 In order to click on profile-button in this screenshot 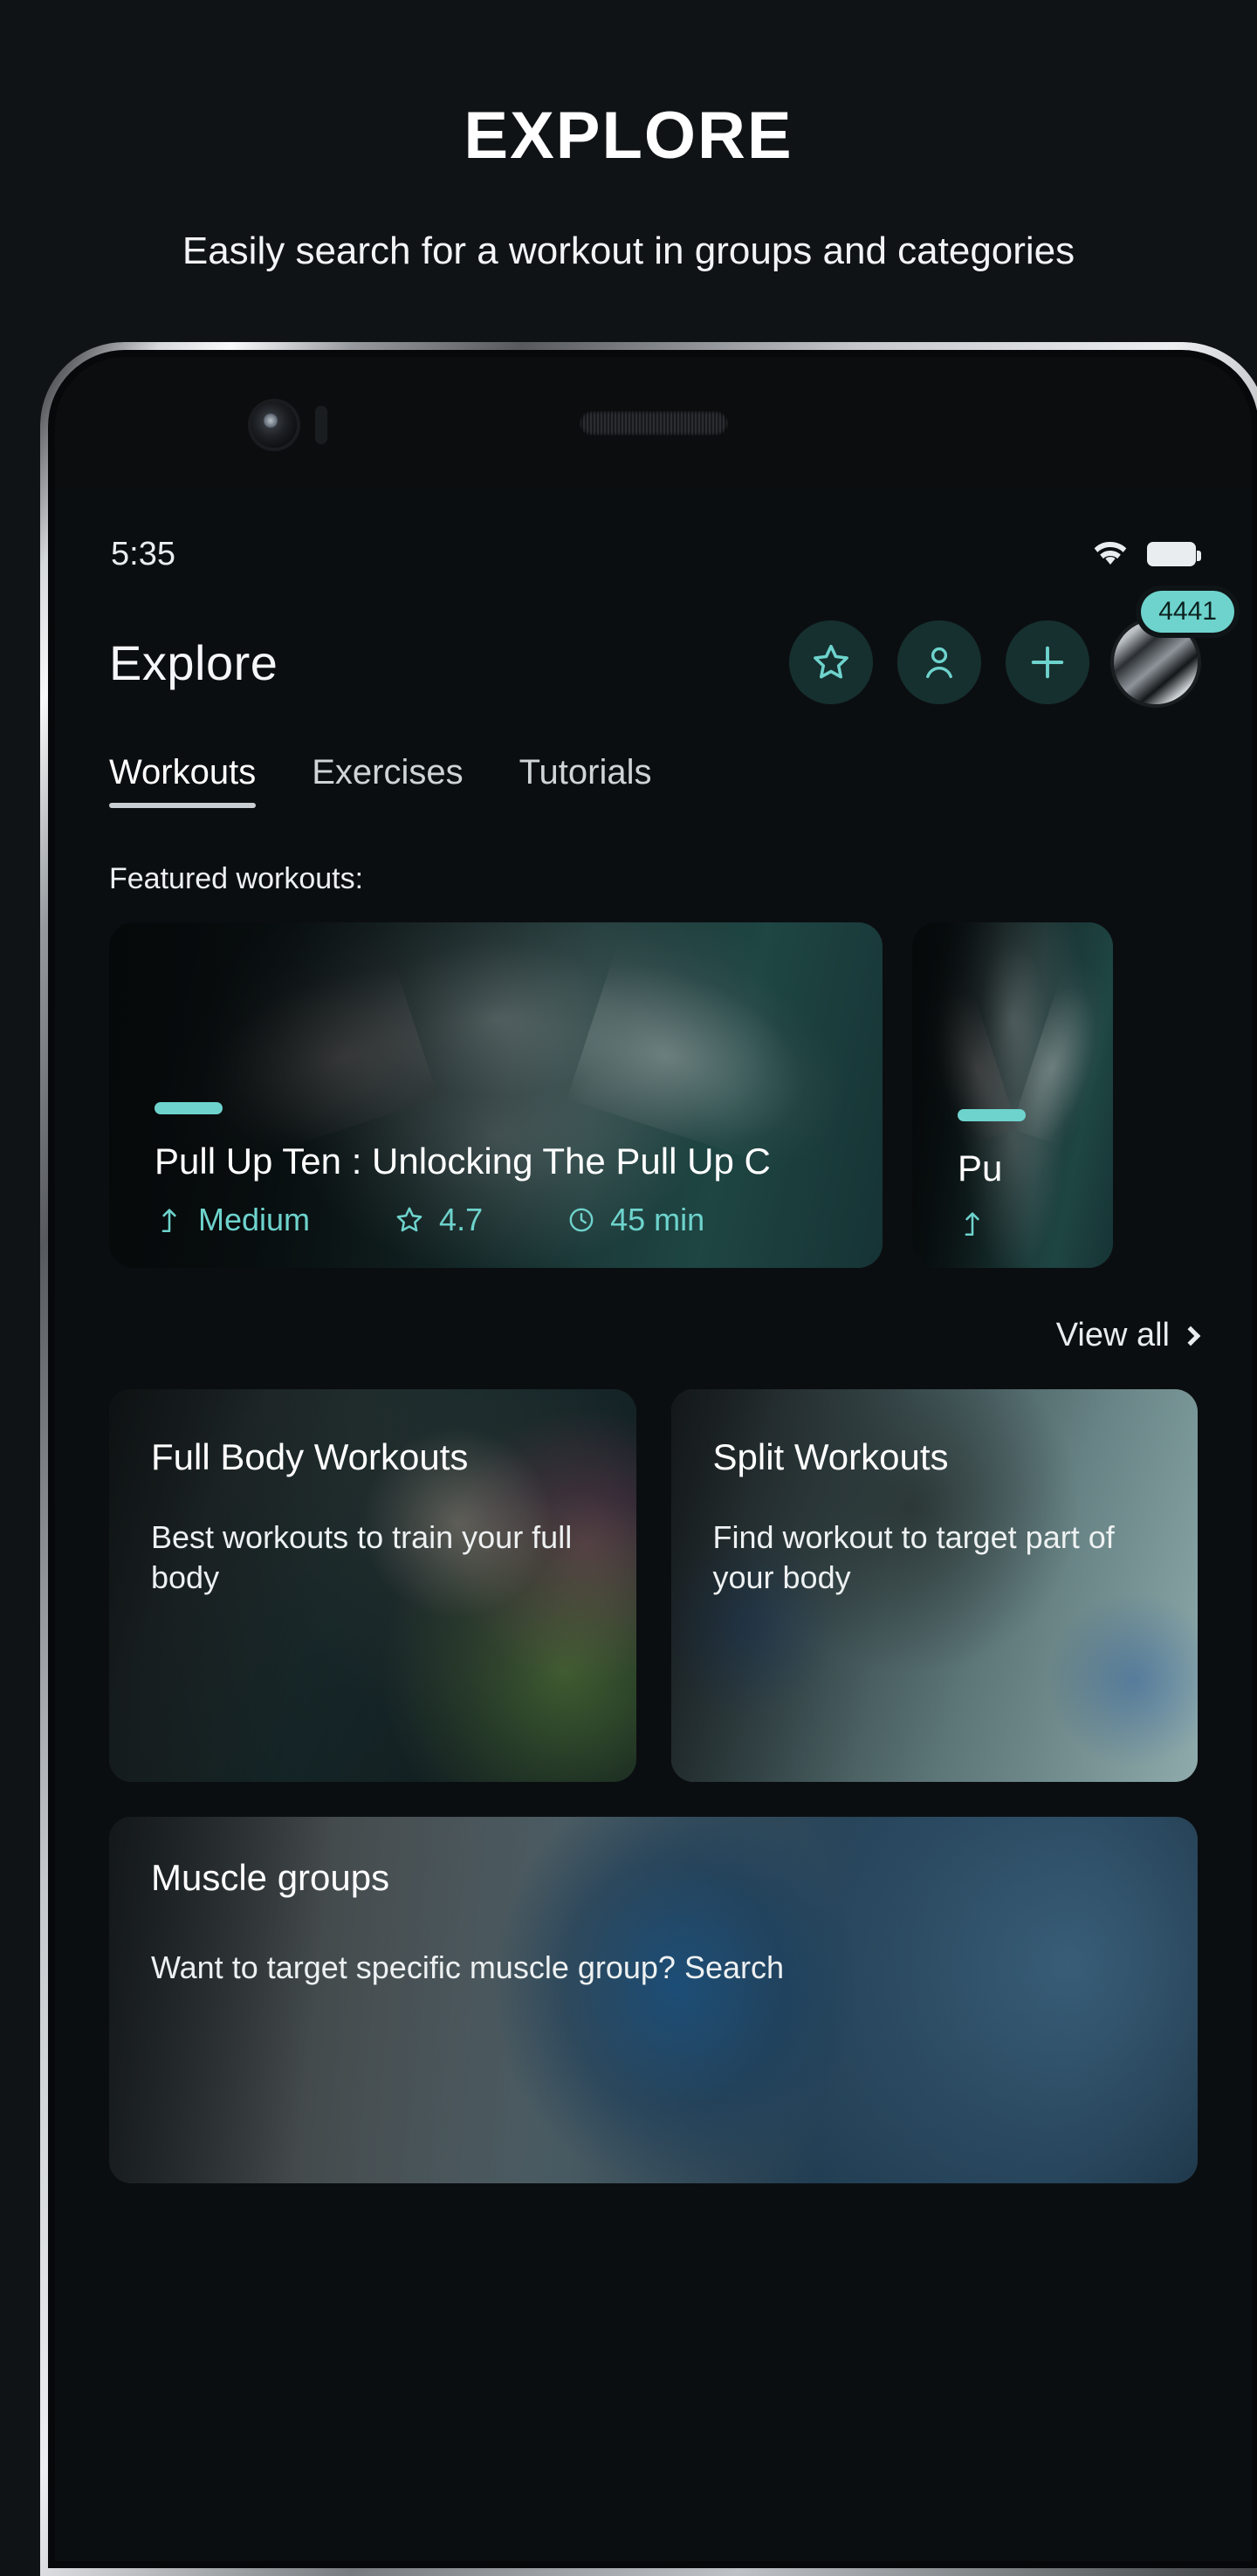, I will do `click(939, 662)`.